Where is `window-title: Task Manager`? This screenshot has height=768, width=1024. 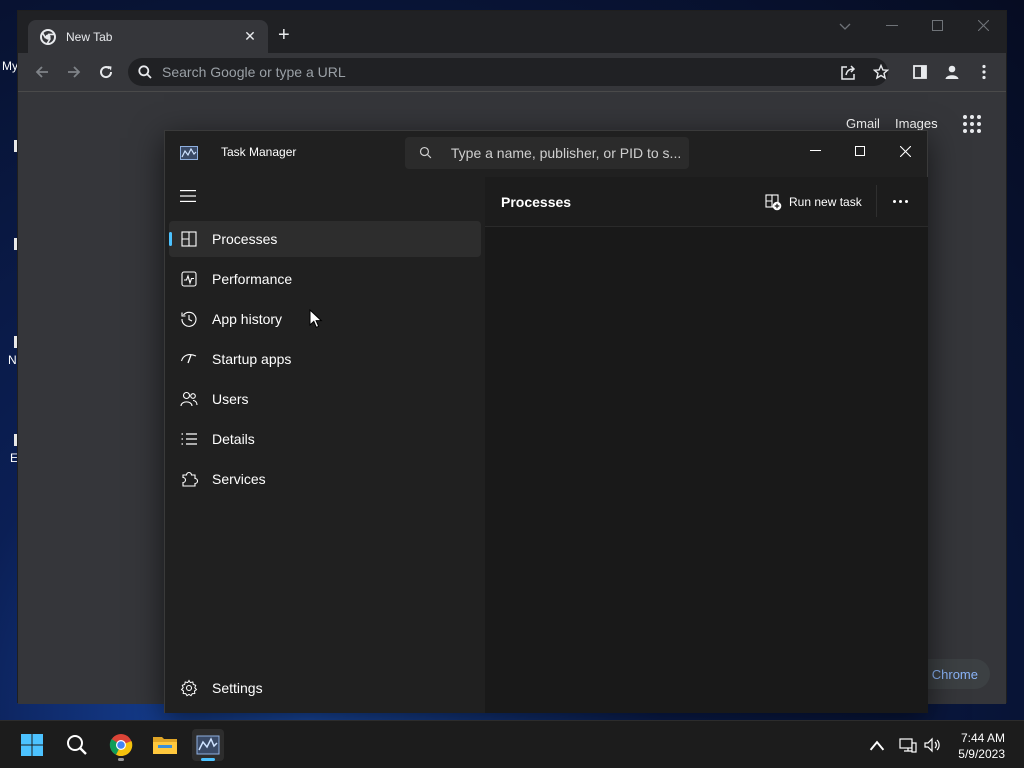 window-title: Task Manager is located at coordinates (259, 152).